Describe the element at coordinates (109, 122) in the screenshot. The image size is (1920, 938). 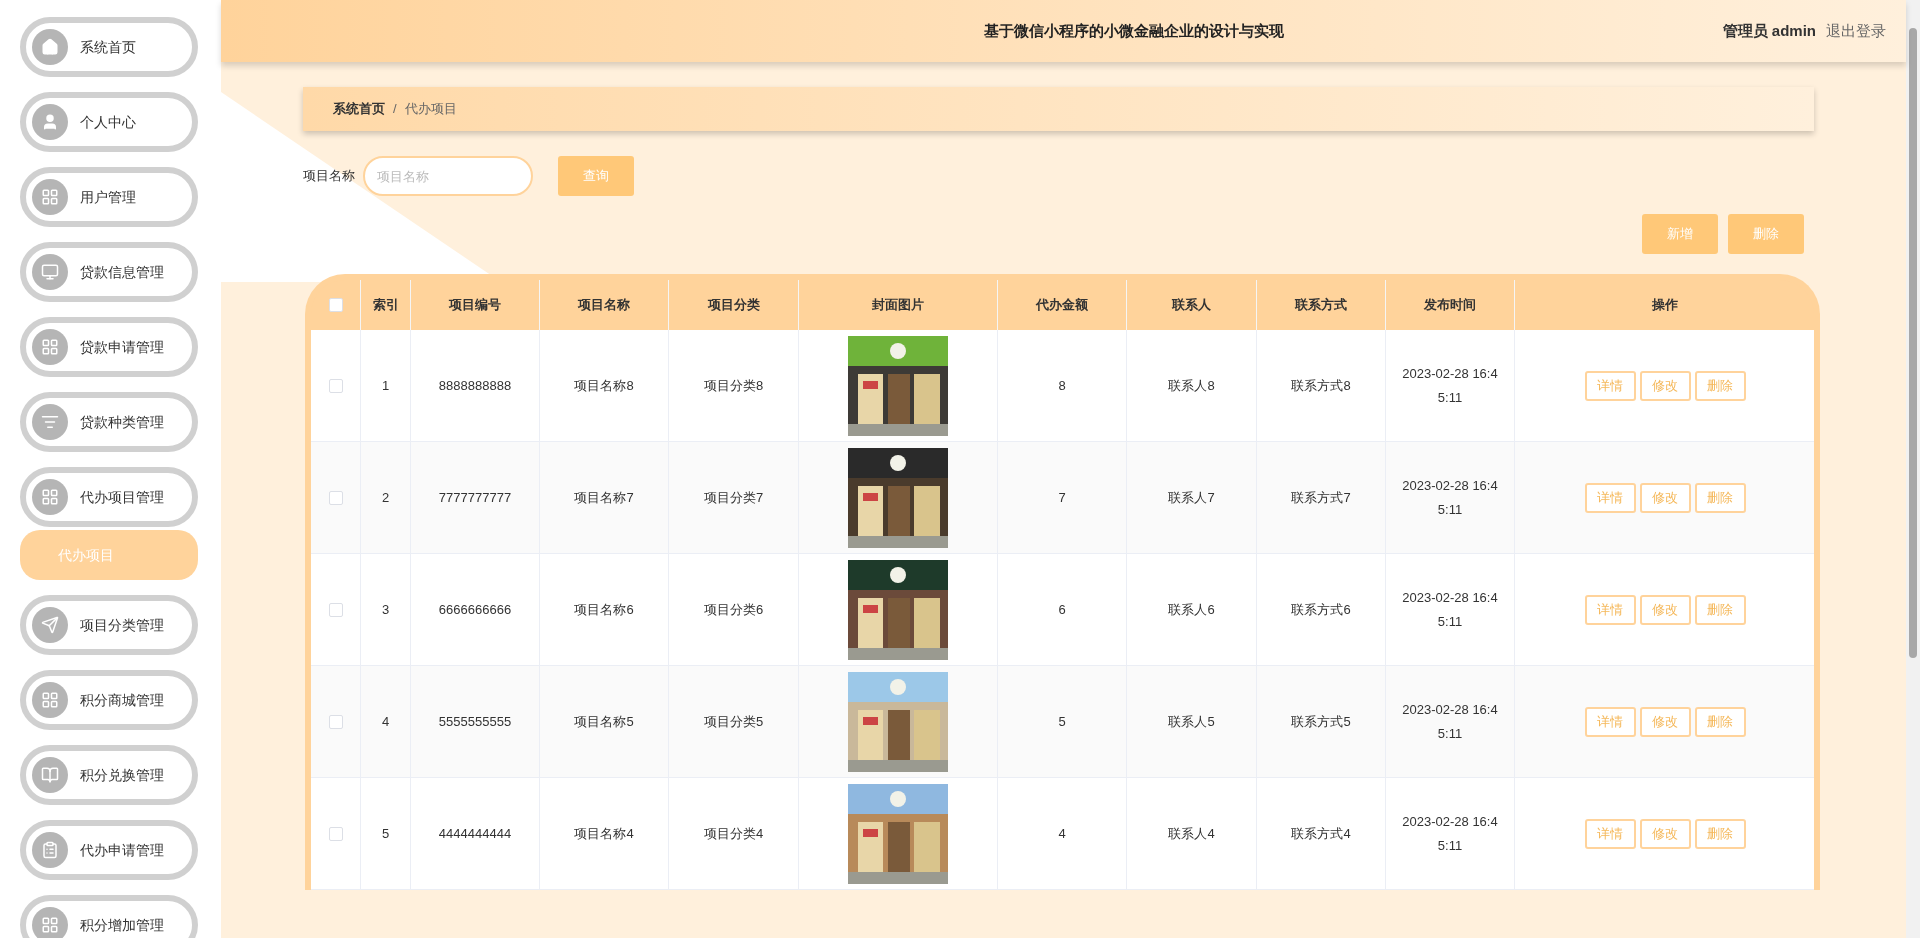
I see `sidebar-item: 个人中心` at that location.